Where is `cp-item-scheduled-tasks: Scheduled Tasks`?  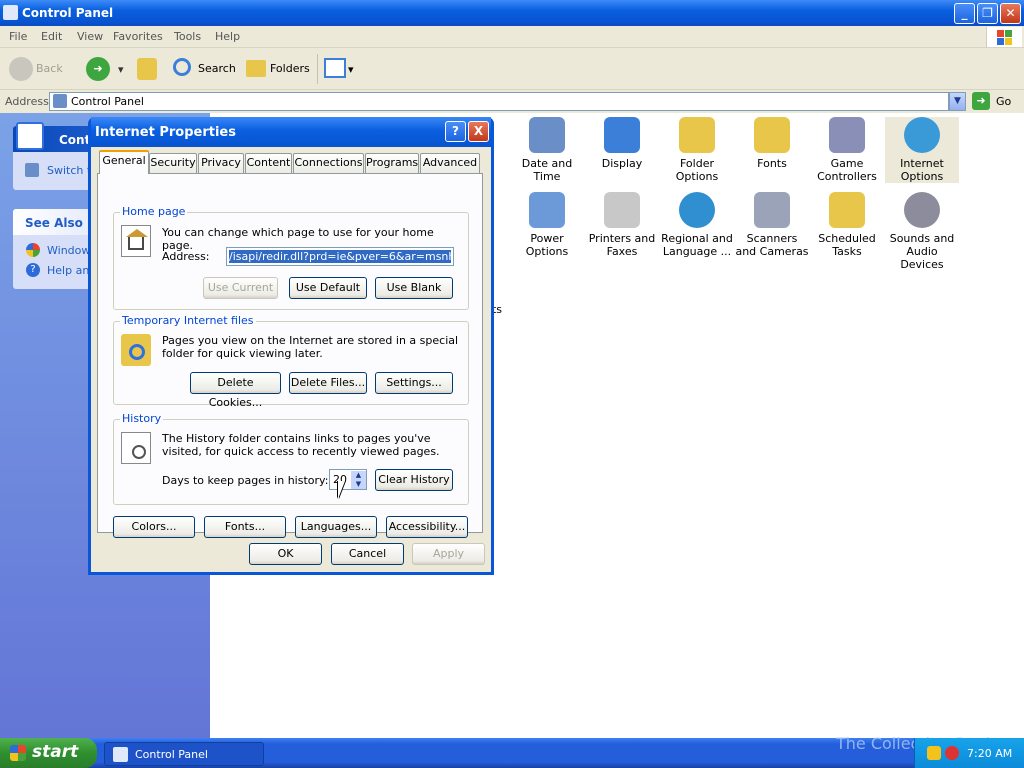
cp-item-scheduled-tasks: Scheduled Tasks is located at coordinates (847, 225).